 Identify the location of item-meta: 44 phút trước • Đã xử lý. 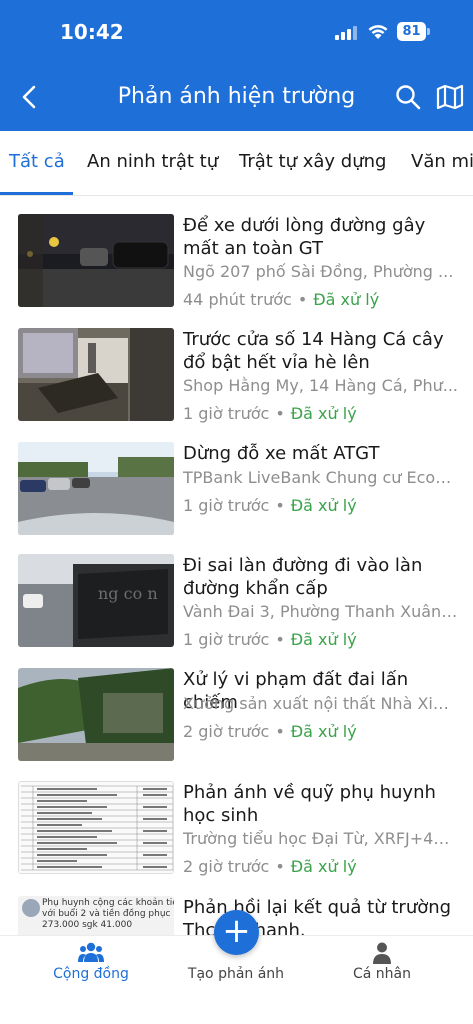
(281, 299).